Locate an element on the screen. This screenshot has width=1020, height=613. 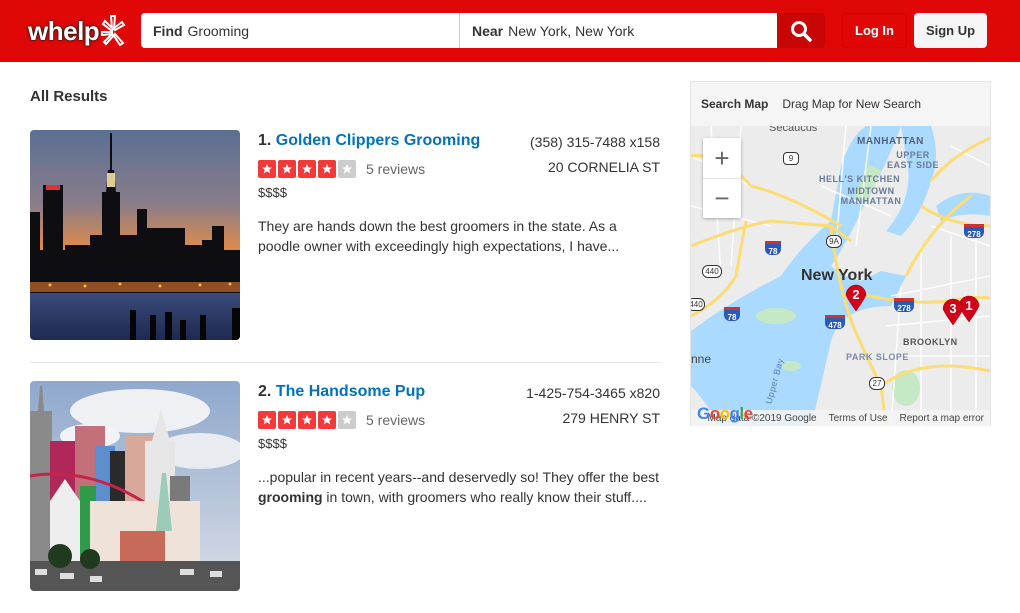
find-input: Find Grooming is located at coordinates (300, 30).